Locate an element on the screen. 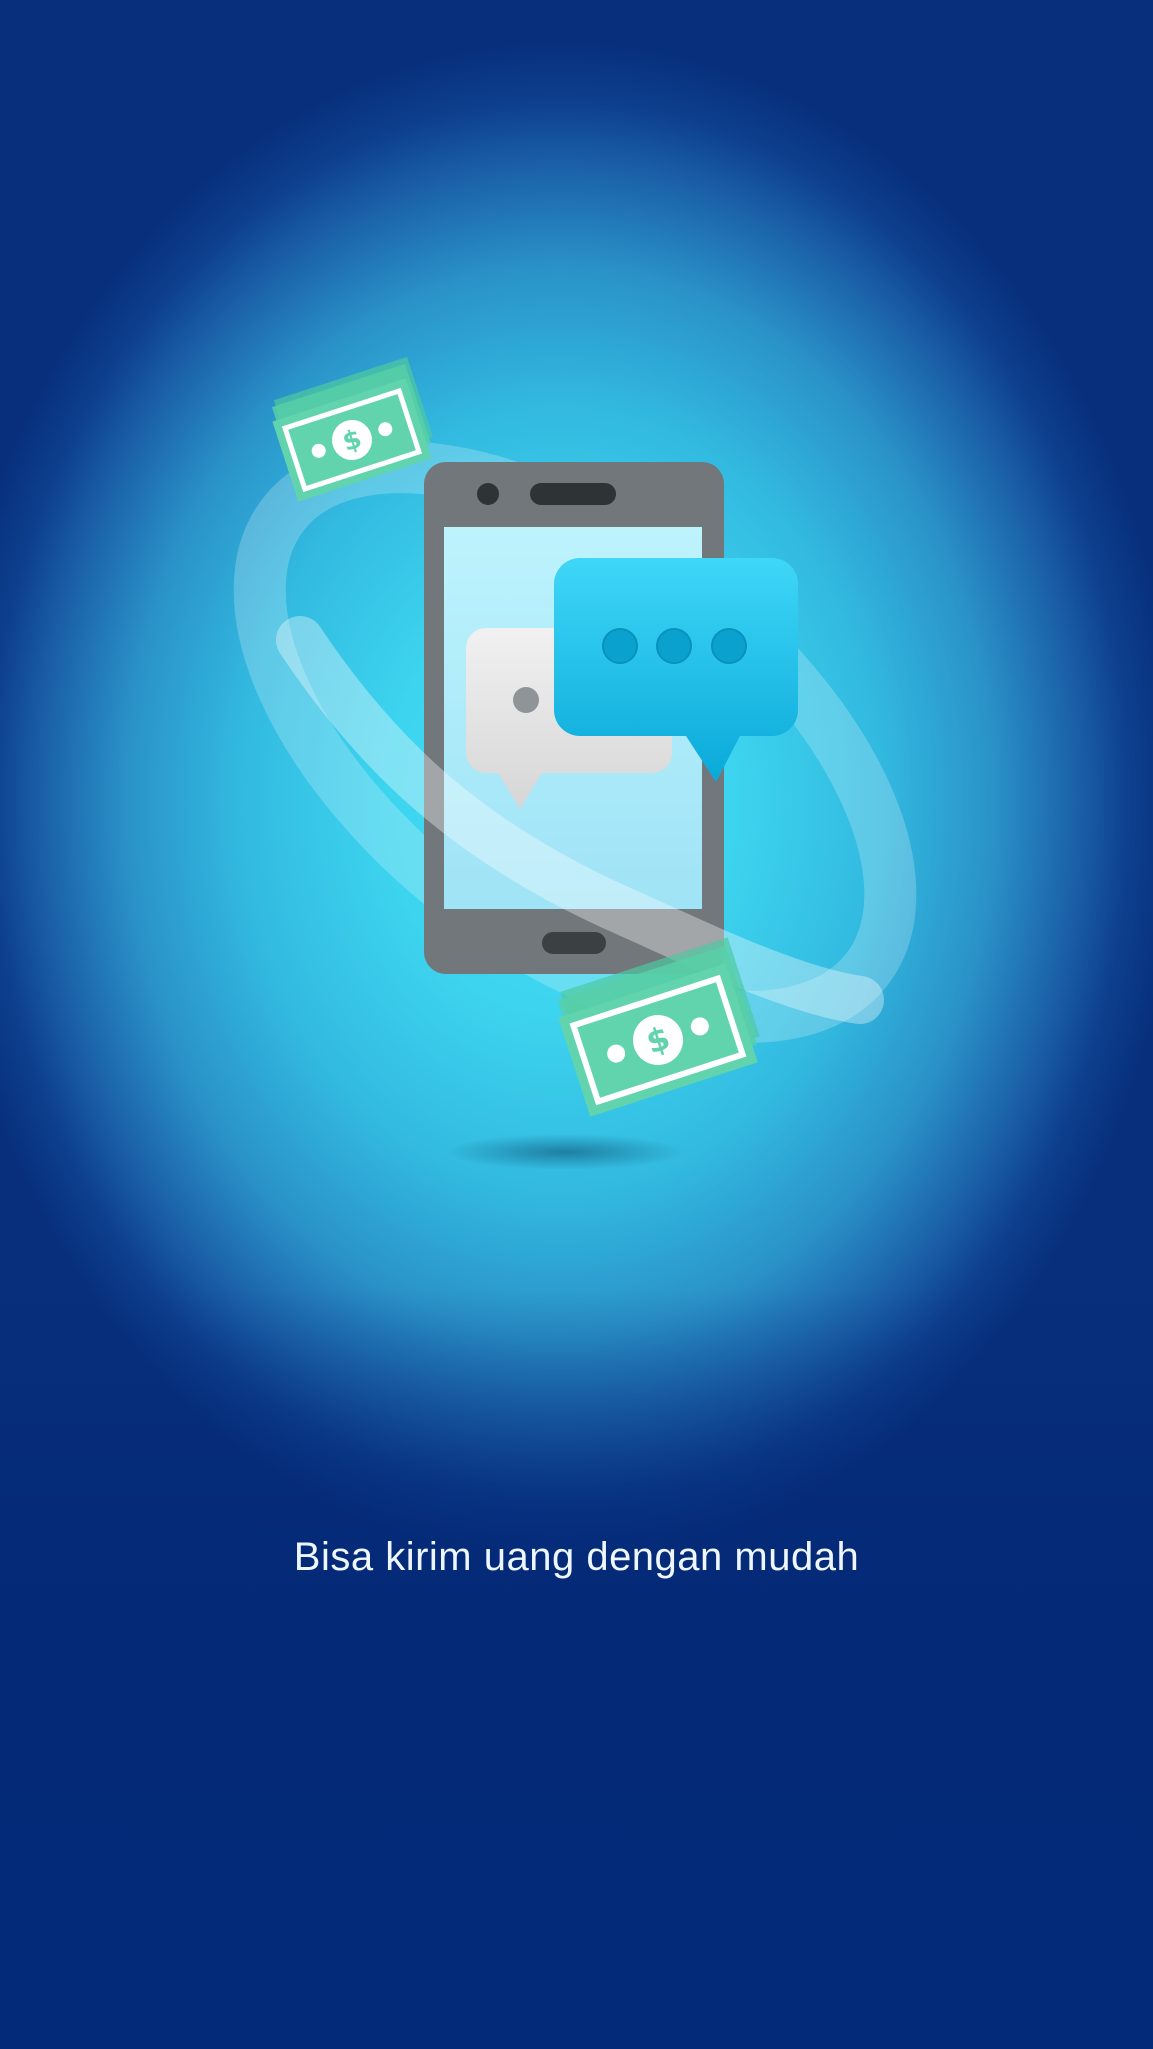 The width and height of the screenshot is (1153, 2049). onboarding-message: Bisa kirim uang dengan mudah is located at coordinates (576, 1557).